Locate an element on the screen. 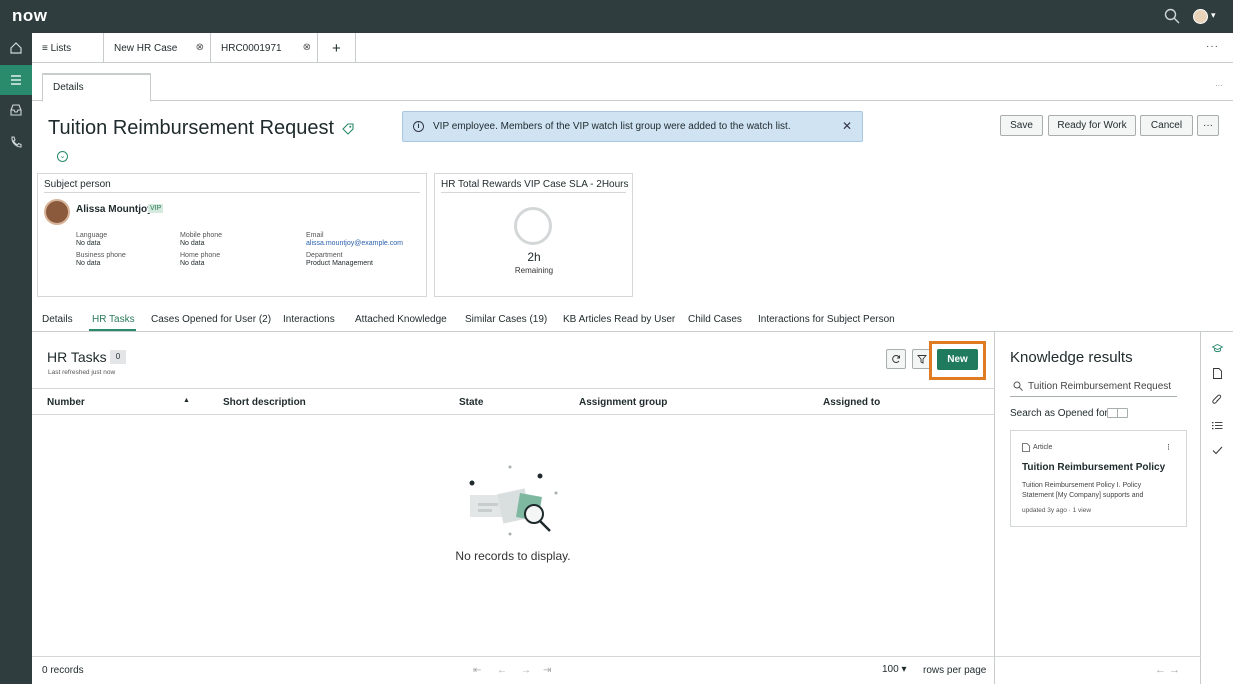 This screenshot has height=684, width=1233. cancel-button: Cancel is located at coordinates (1166, 125).